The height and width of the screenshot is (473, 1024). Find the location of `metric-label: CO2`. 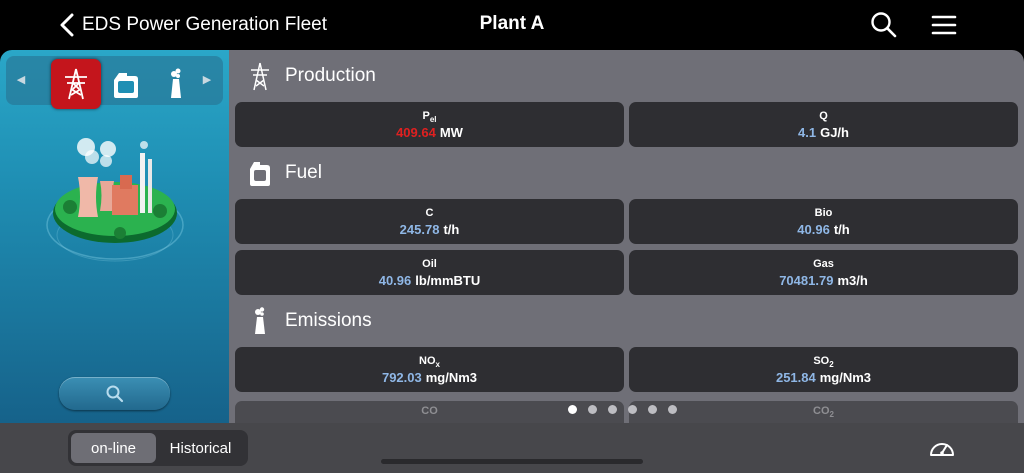

metric-label: CO2 is located at coordinates (823, 412).